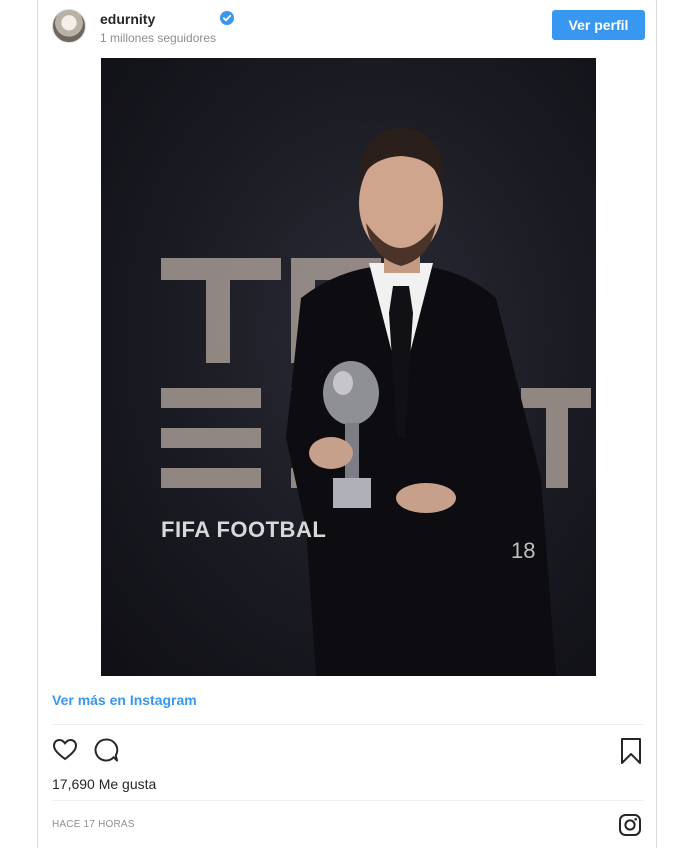 This screenshot has height=848, width=700. What do you see at coordinates (93, 824) in the screenshot?
I see `post-timestamp: HACE 17 HORAS` at bounding box center [93, 824].